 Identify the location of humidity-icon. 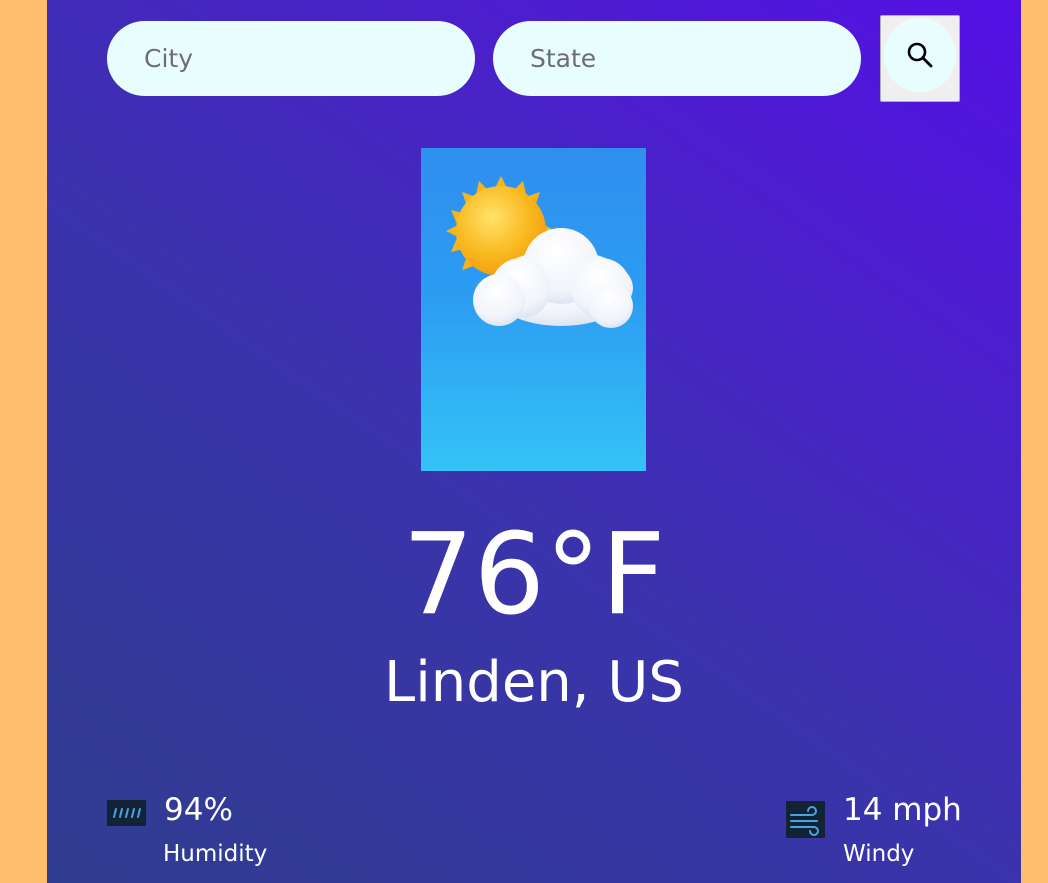
(126, 815).